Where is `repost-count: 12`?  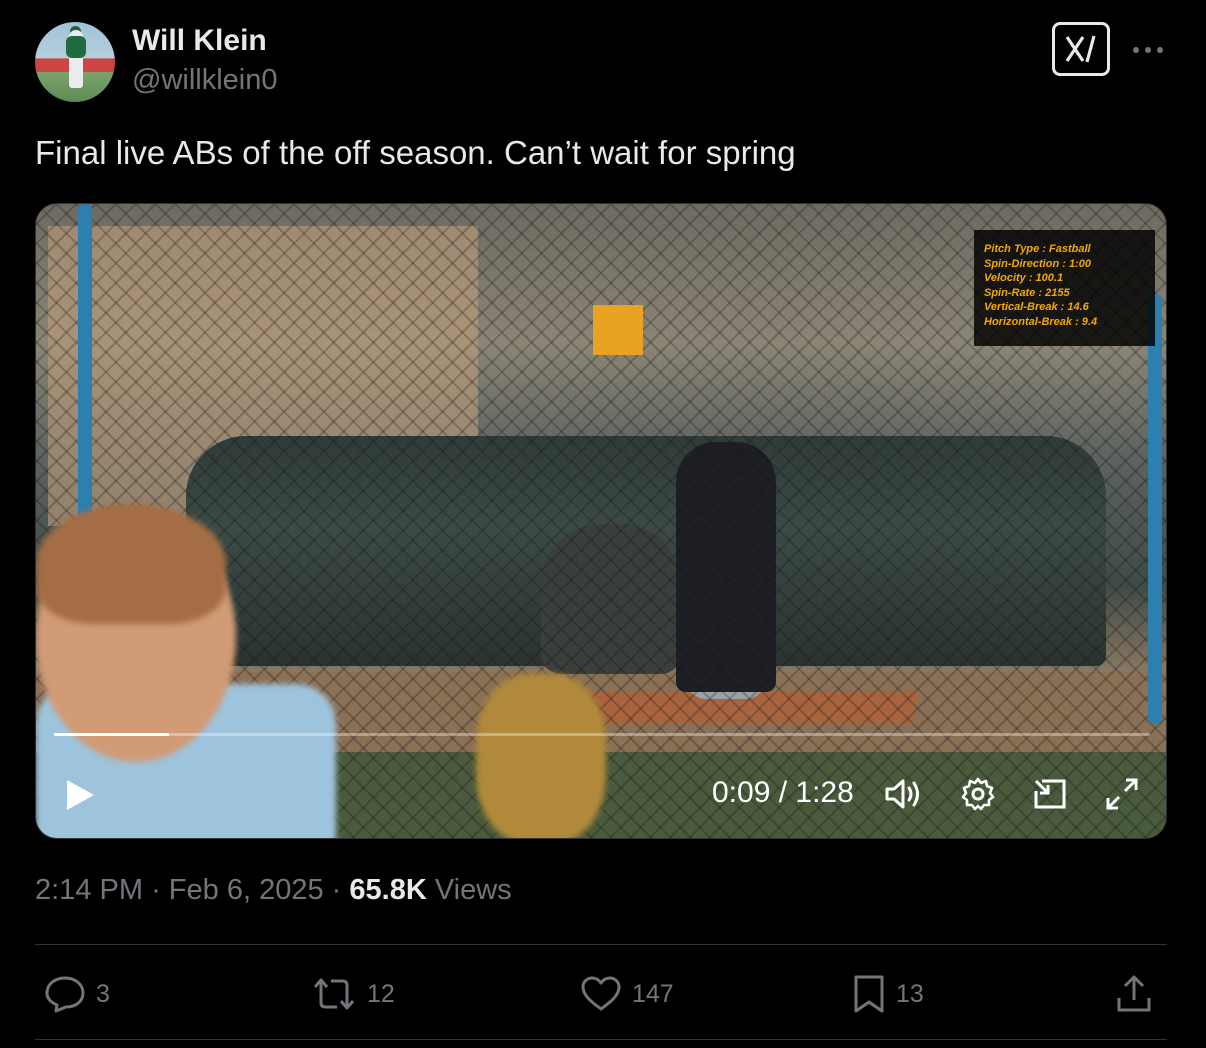 repost-count: 12 is located at coordinates (381, 993).